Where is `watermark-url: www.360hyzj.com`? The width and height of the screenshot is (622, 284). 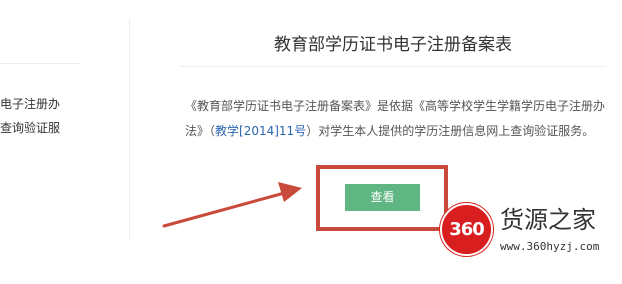 watermark-url: www.360hyzj.com is located at coordinates (550, 246).